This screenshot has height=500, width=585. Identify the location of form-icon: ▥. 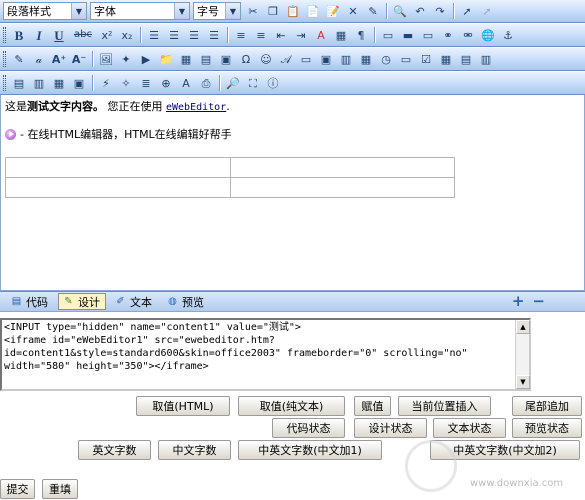
(486, 59).